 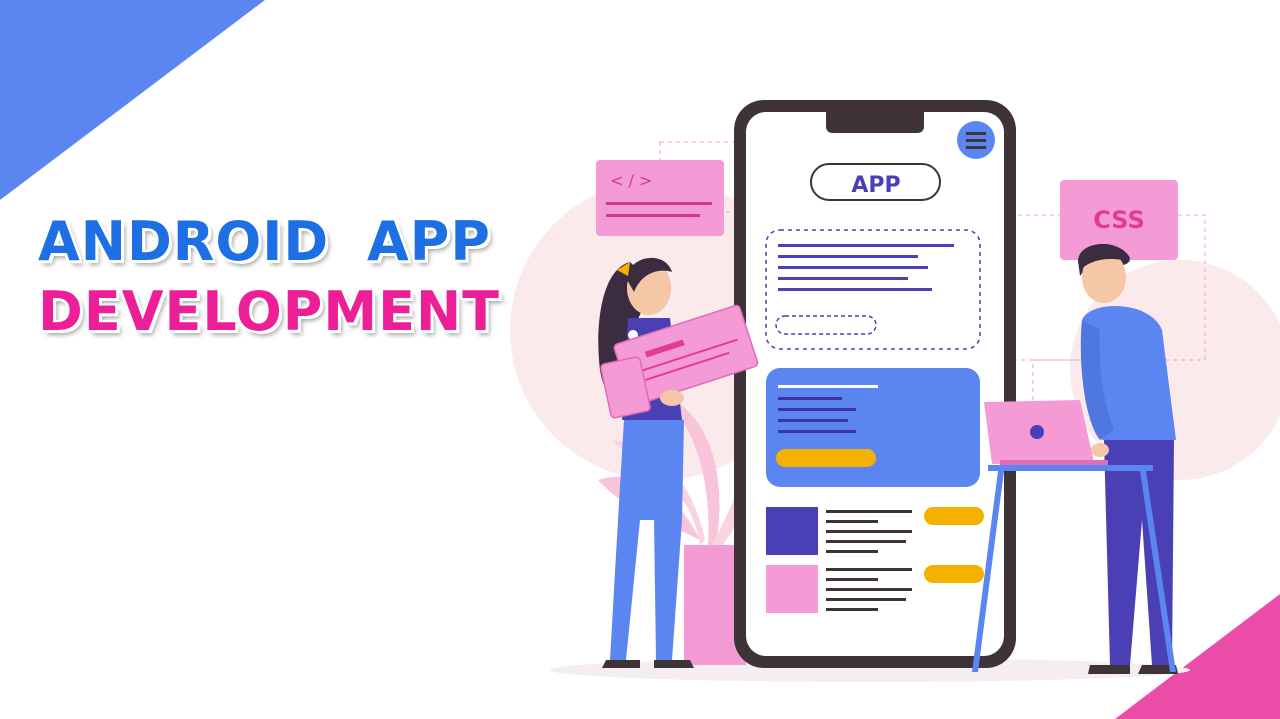 What do you see at coordinates (875, 185) in the screenshot?
I see `app-header-label: APP` at bounding box center [875, 185].